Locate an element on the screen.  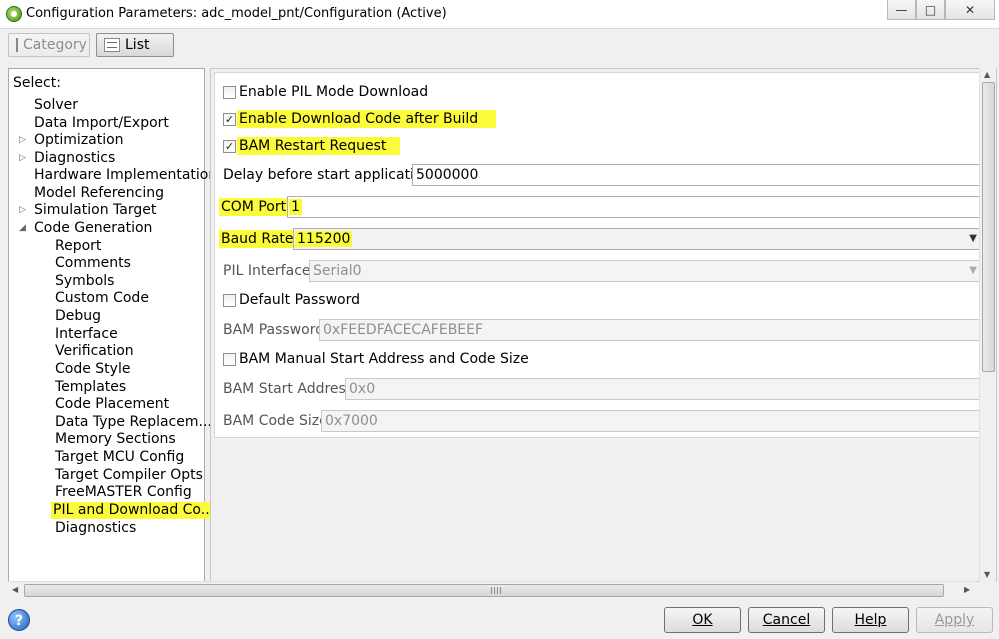
baud-rate-value: 115200 is located at coordinates (324, 239).